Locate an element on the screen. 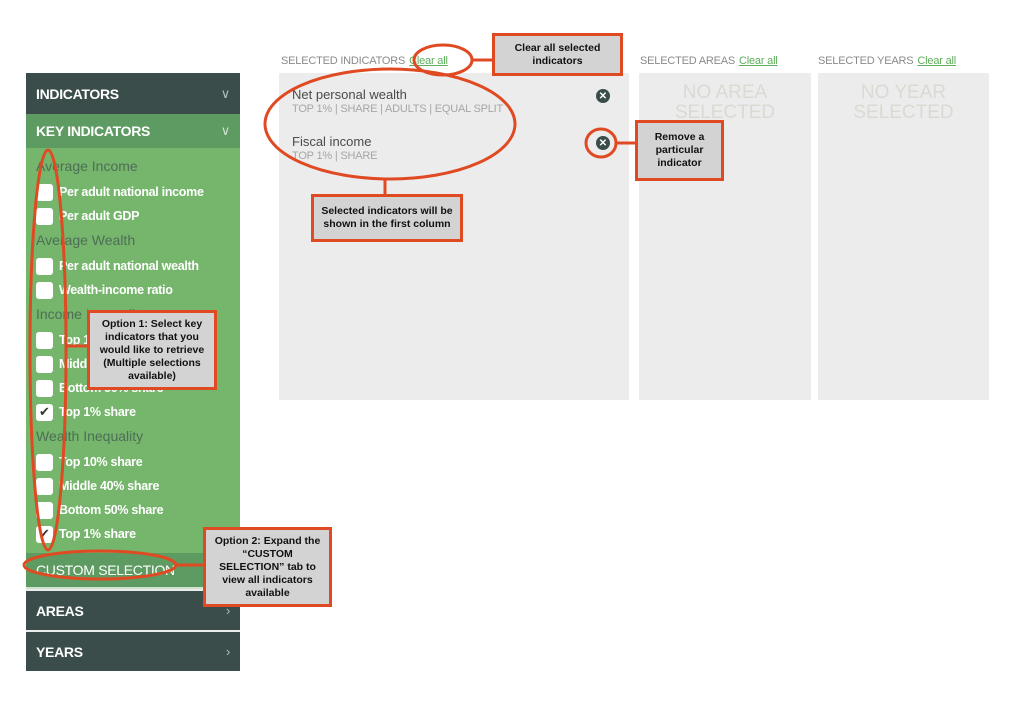 This screenshot has width=1024, height=724. checkbox-item: Per adult national wealth is located at coordinates (138, 266).